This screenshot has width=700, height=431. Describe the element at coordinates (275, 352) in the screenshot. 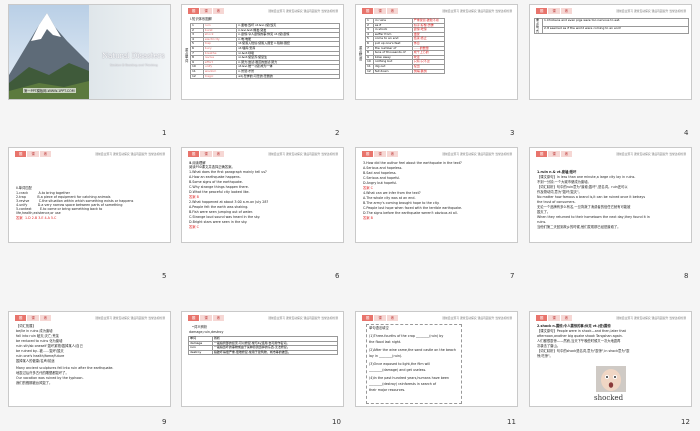

I see `description: 指破坏得很严重,很难修复,常用于建筑物、城市等的被毁。` at that location.